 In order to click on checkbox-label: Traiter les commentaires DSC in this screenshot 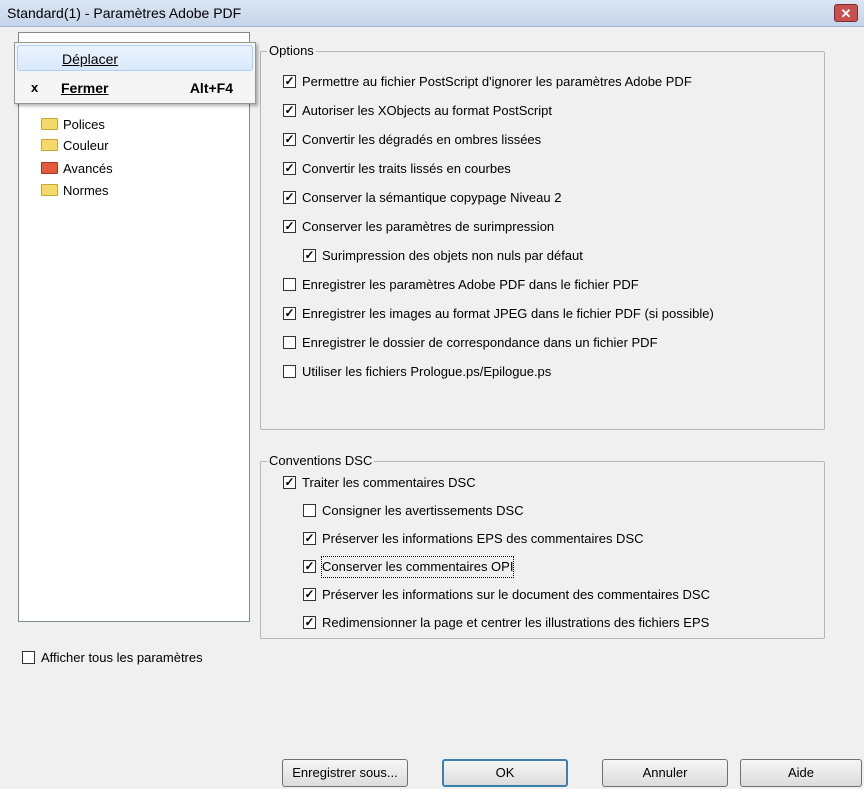, I will do `click(389, 482)`.